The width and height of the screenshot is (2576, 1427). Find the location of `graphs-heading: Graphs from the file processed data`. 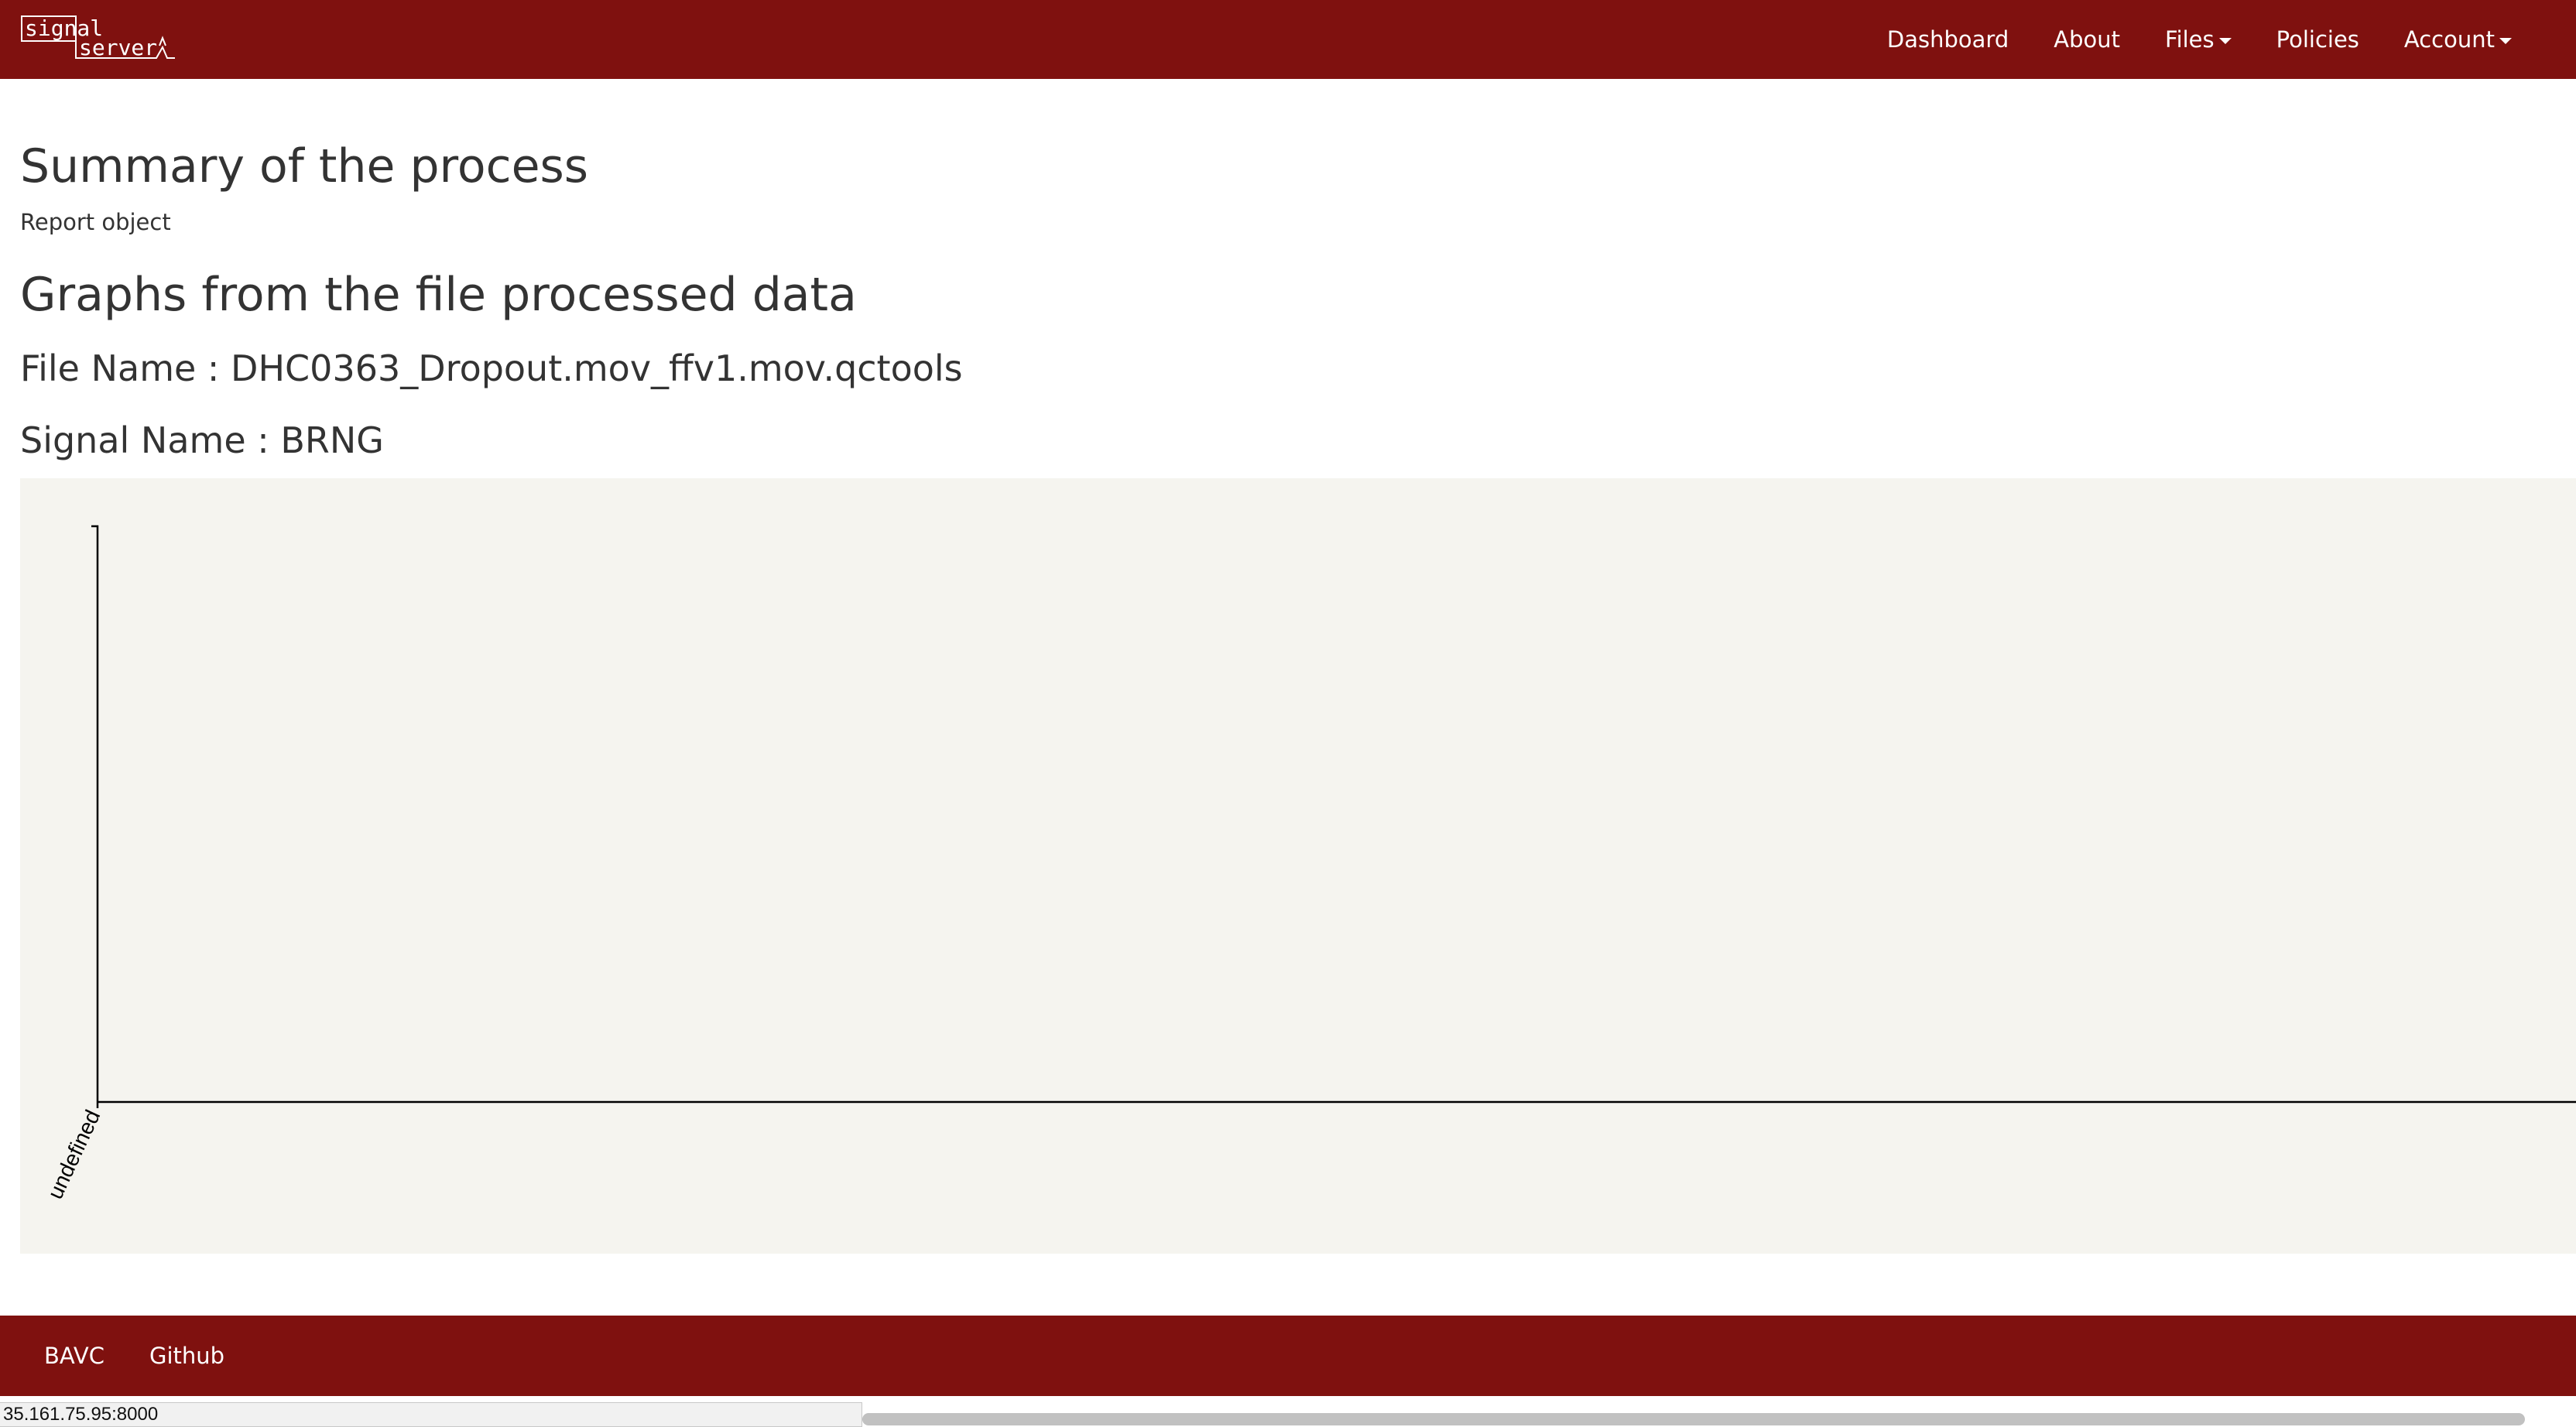

graphs-heading: Graphs from the file processed data is located at coordinates (439, 295).